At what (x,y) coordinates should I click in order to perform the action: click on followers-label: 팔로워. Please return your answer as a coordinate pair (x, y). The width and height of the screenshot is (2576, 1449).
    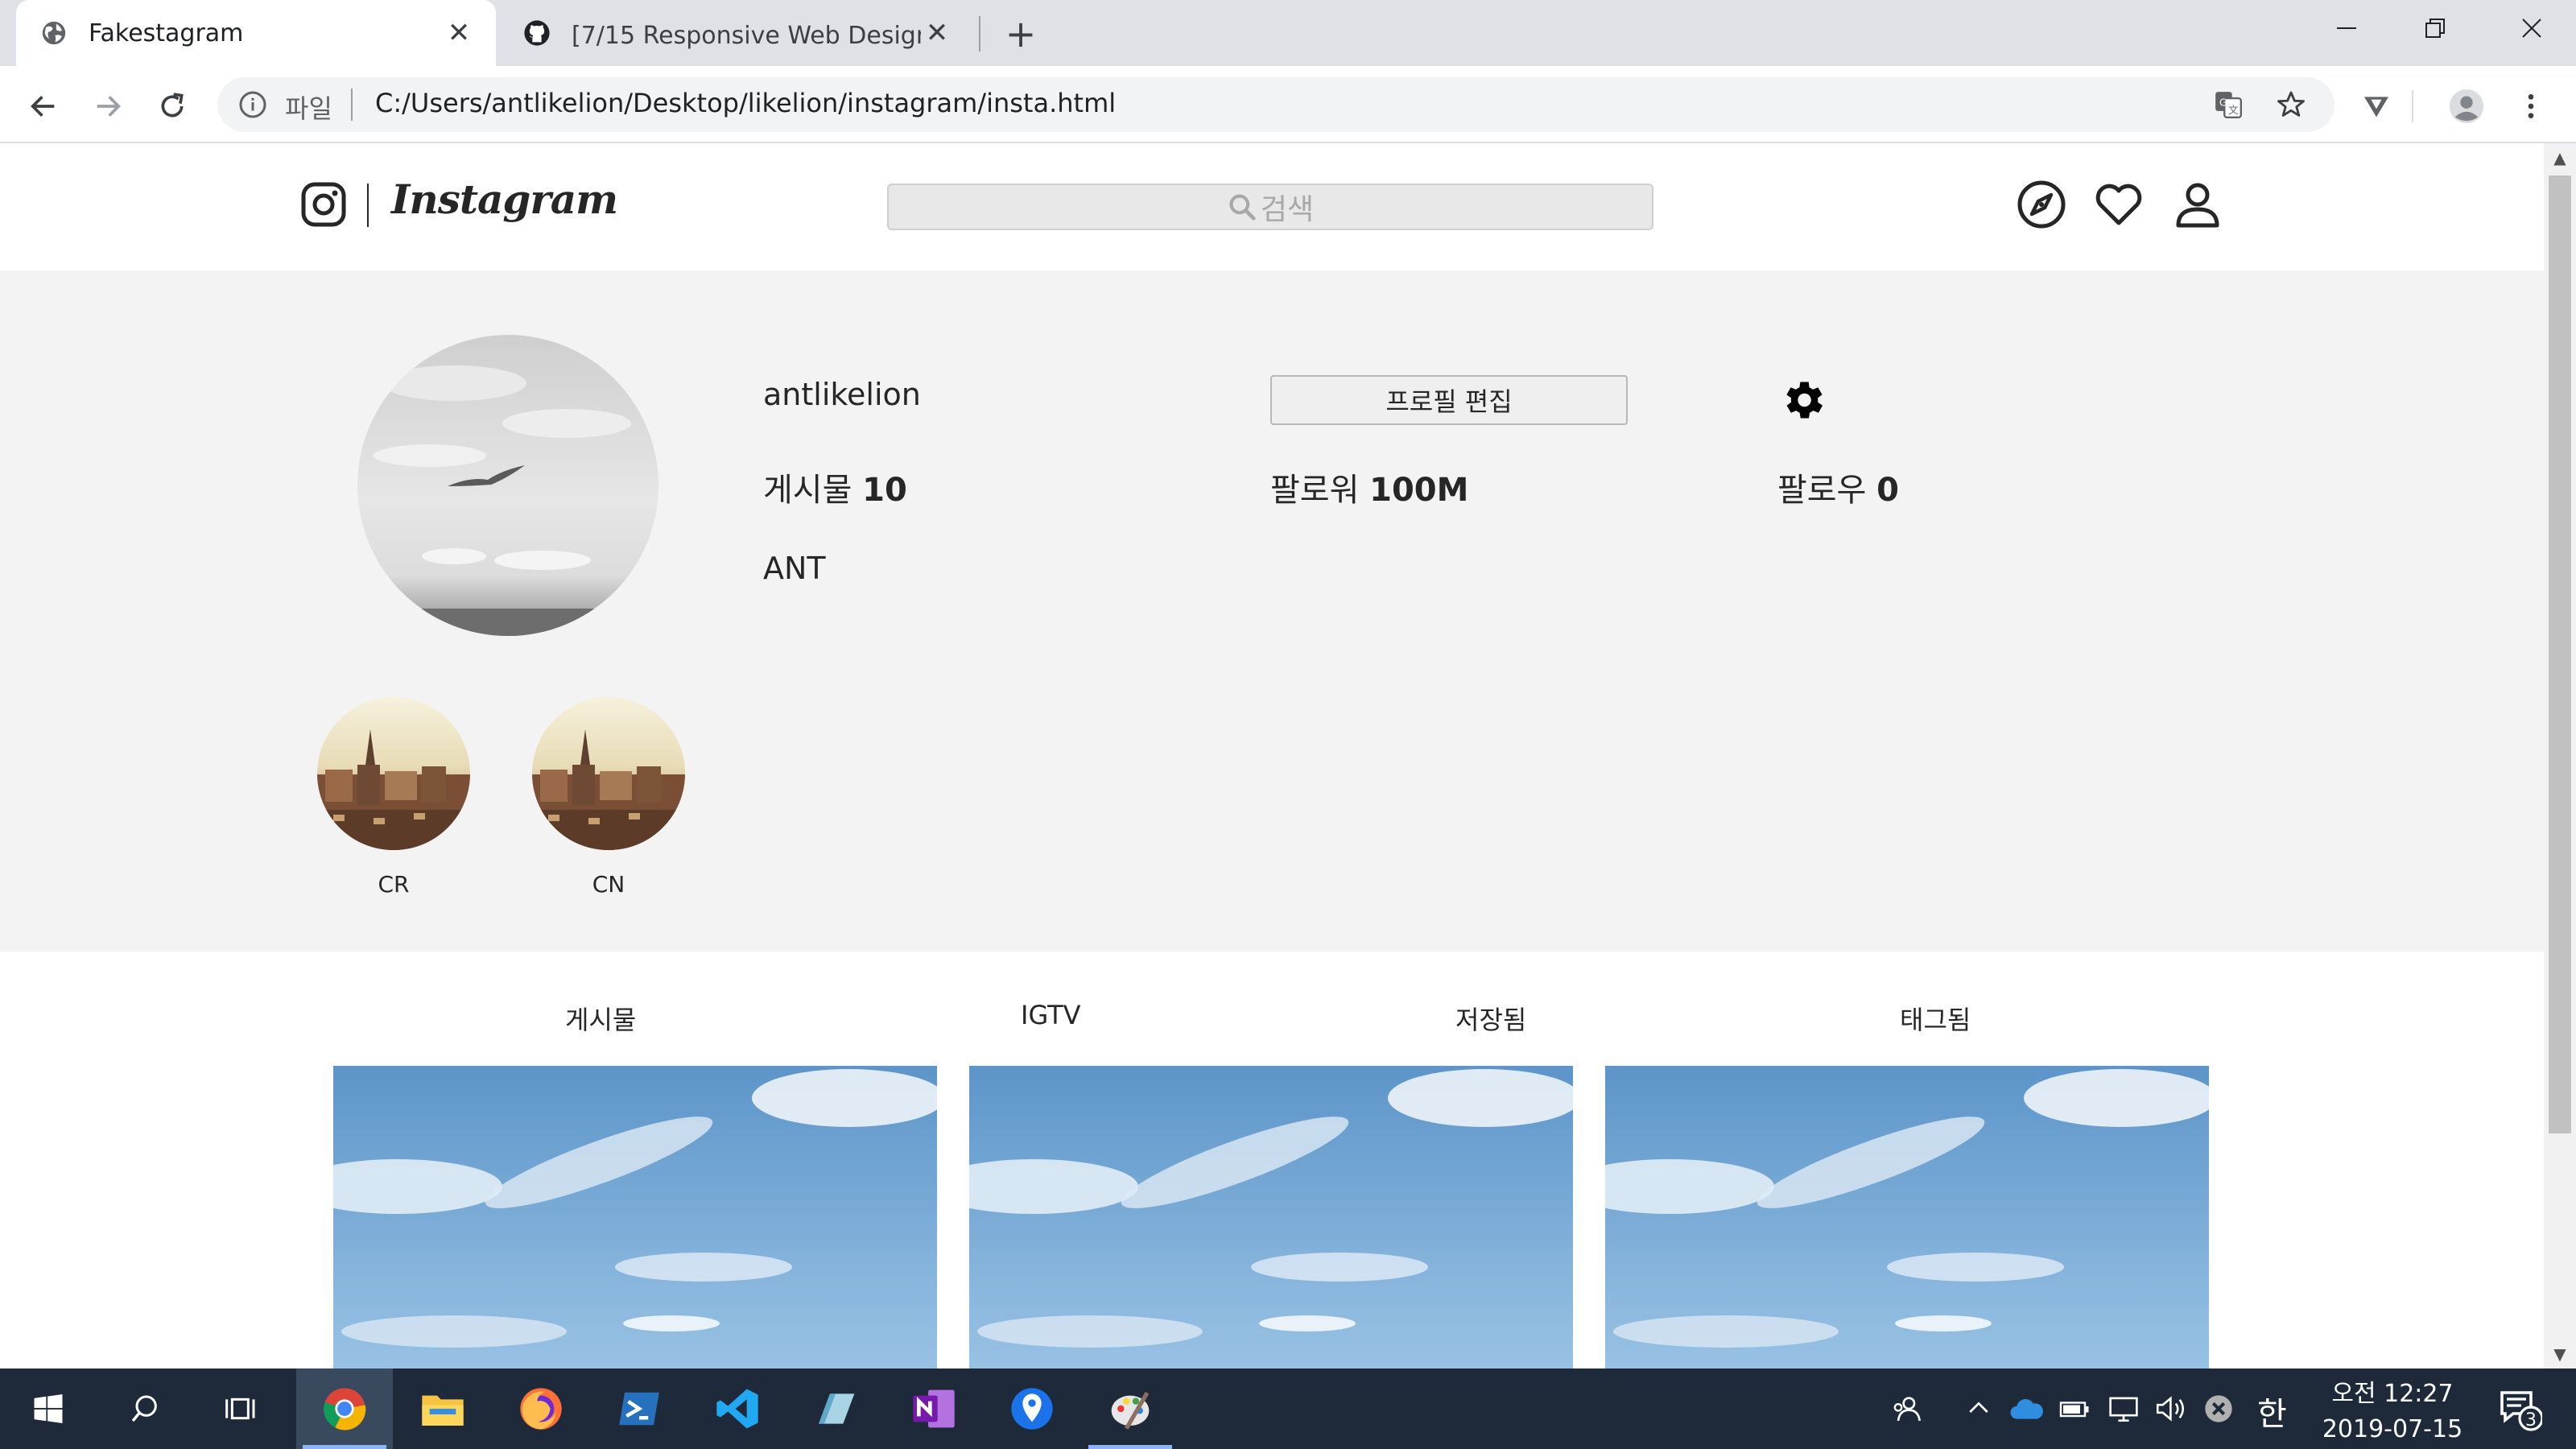
    Looking at the image, I should click on (1315, 490).